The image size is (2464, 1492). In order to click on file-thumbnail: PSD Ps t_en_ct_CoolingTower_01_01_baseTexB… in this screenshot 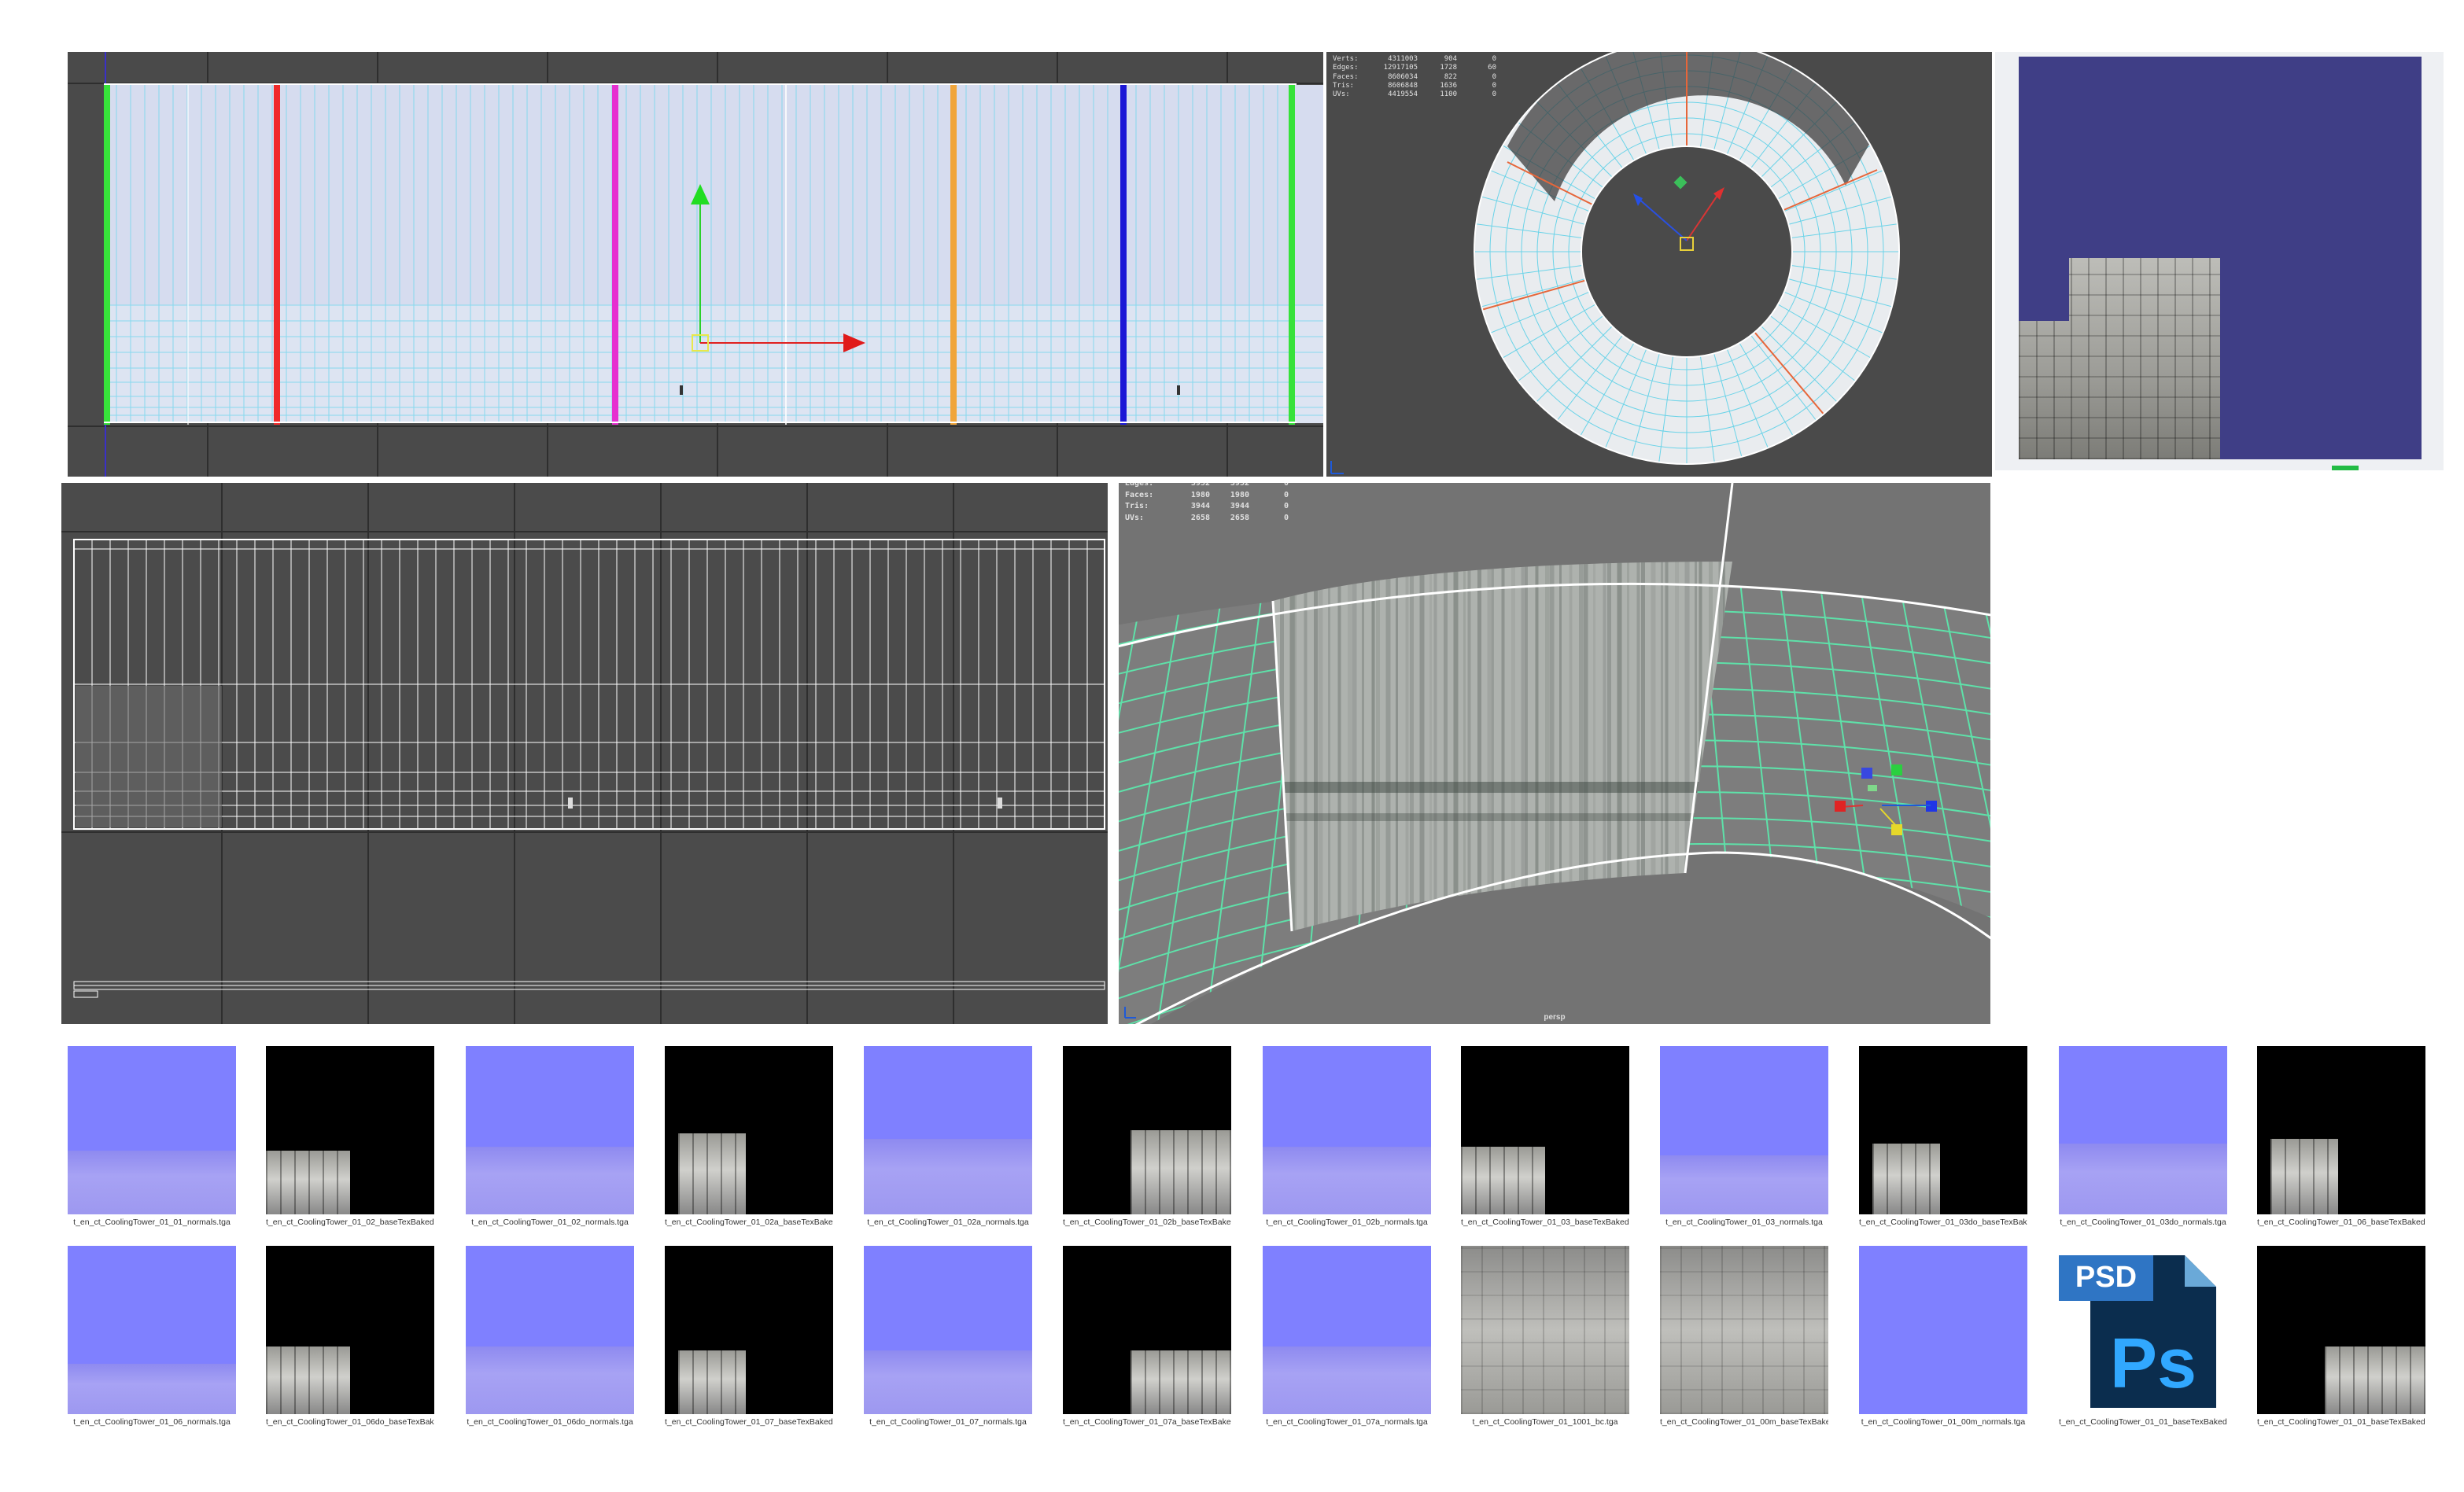, I will do `click(2143, 1342)`.